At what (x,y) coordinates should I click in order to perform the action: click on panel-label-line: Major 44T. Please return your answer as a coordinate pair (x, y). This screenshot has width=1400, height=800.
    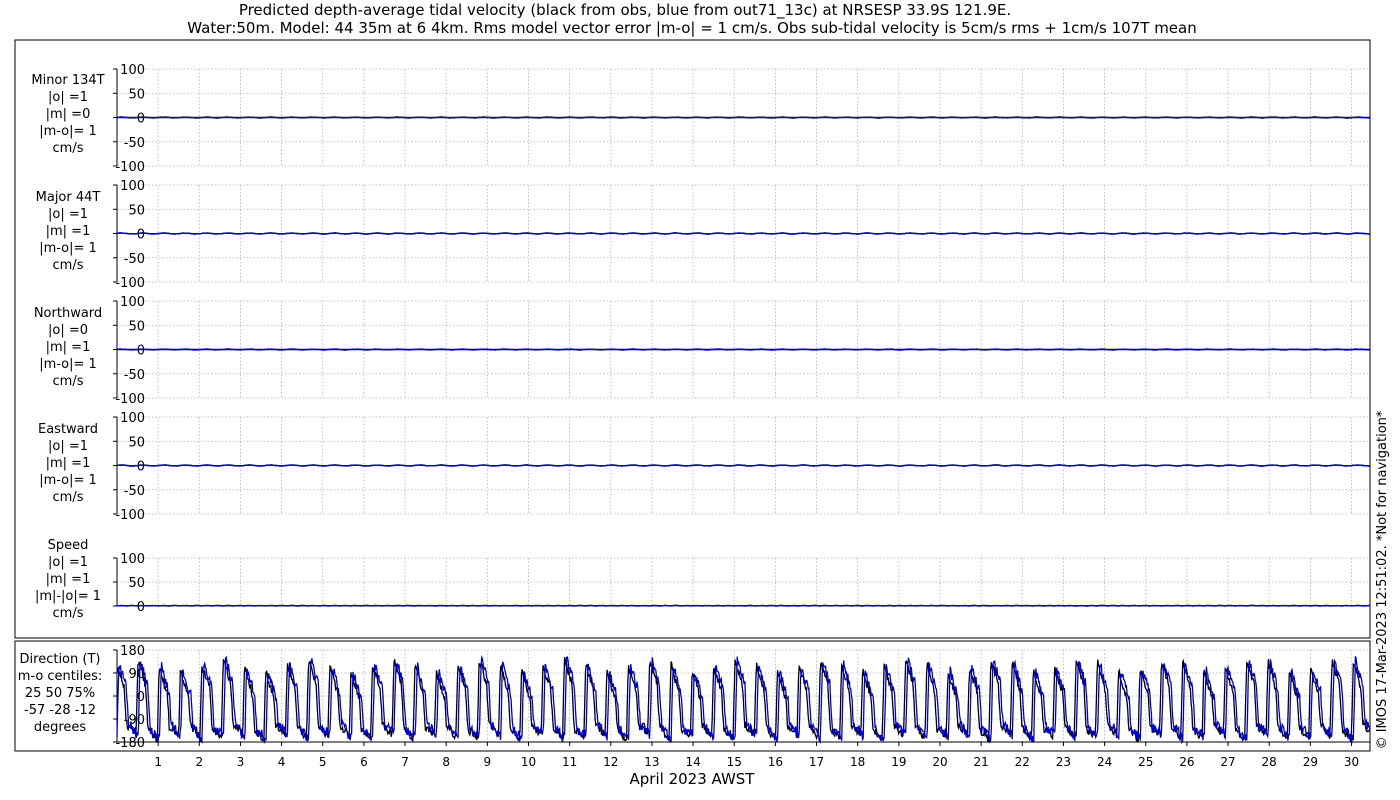
    Looking at the image, I should click on (68, 197).